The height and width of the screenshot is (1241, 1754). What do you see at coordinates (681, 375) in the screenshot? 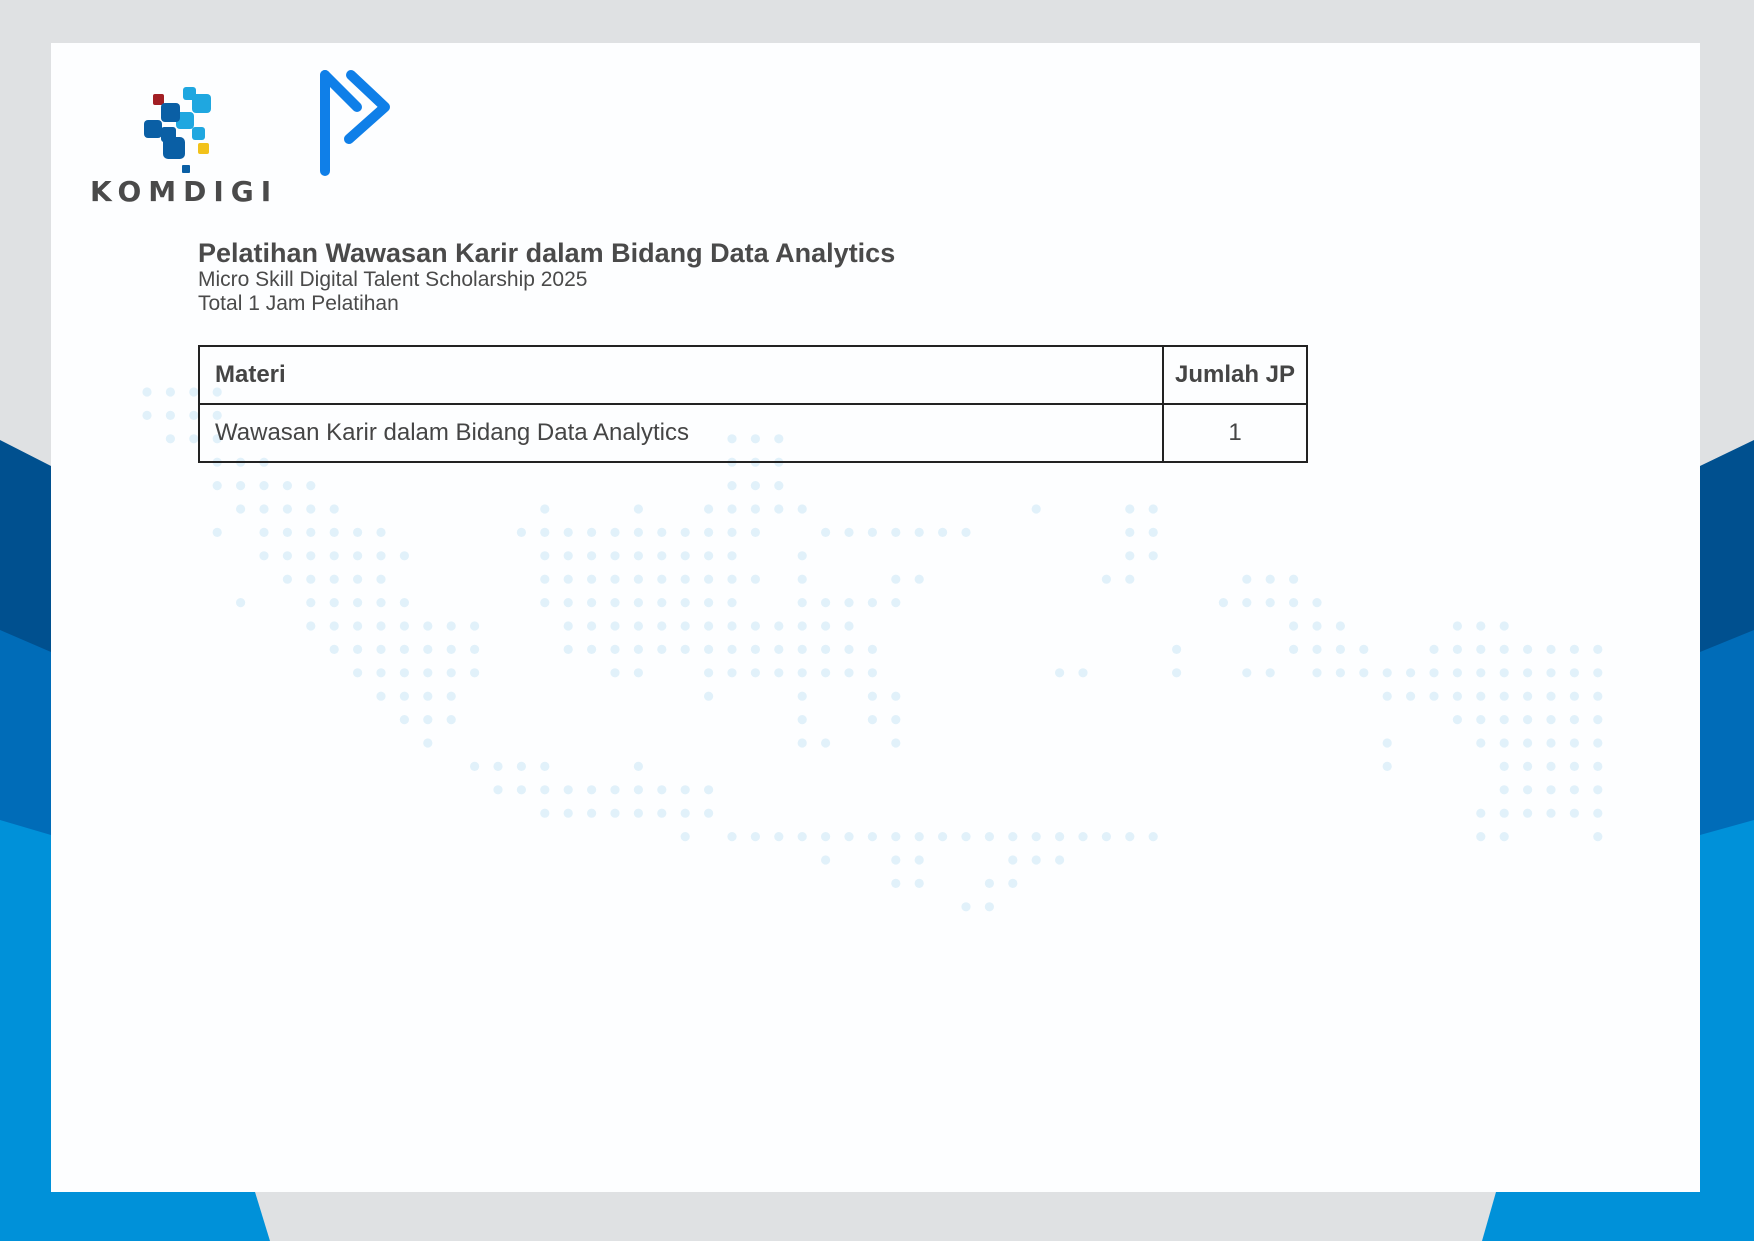
I see `header-materi: Materi` at bounding box center [681, 375].